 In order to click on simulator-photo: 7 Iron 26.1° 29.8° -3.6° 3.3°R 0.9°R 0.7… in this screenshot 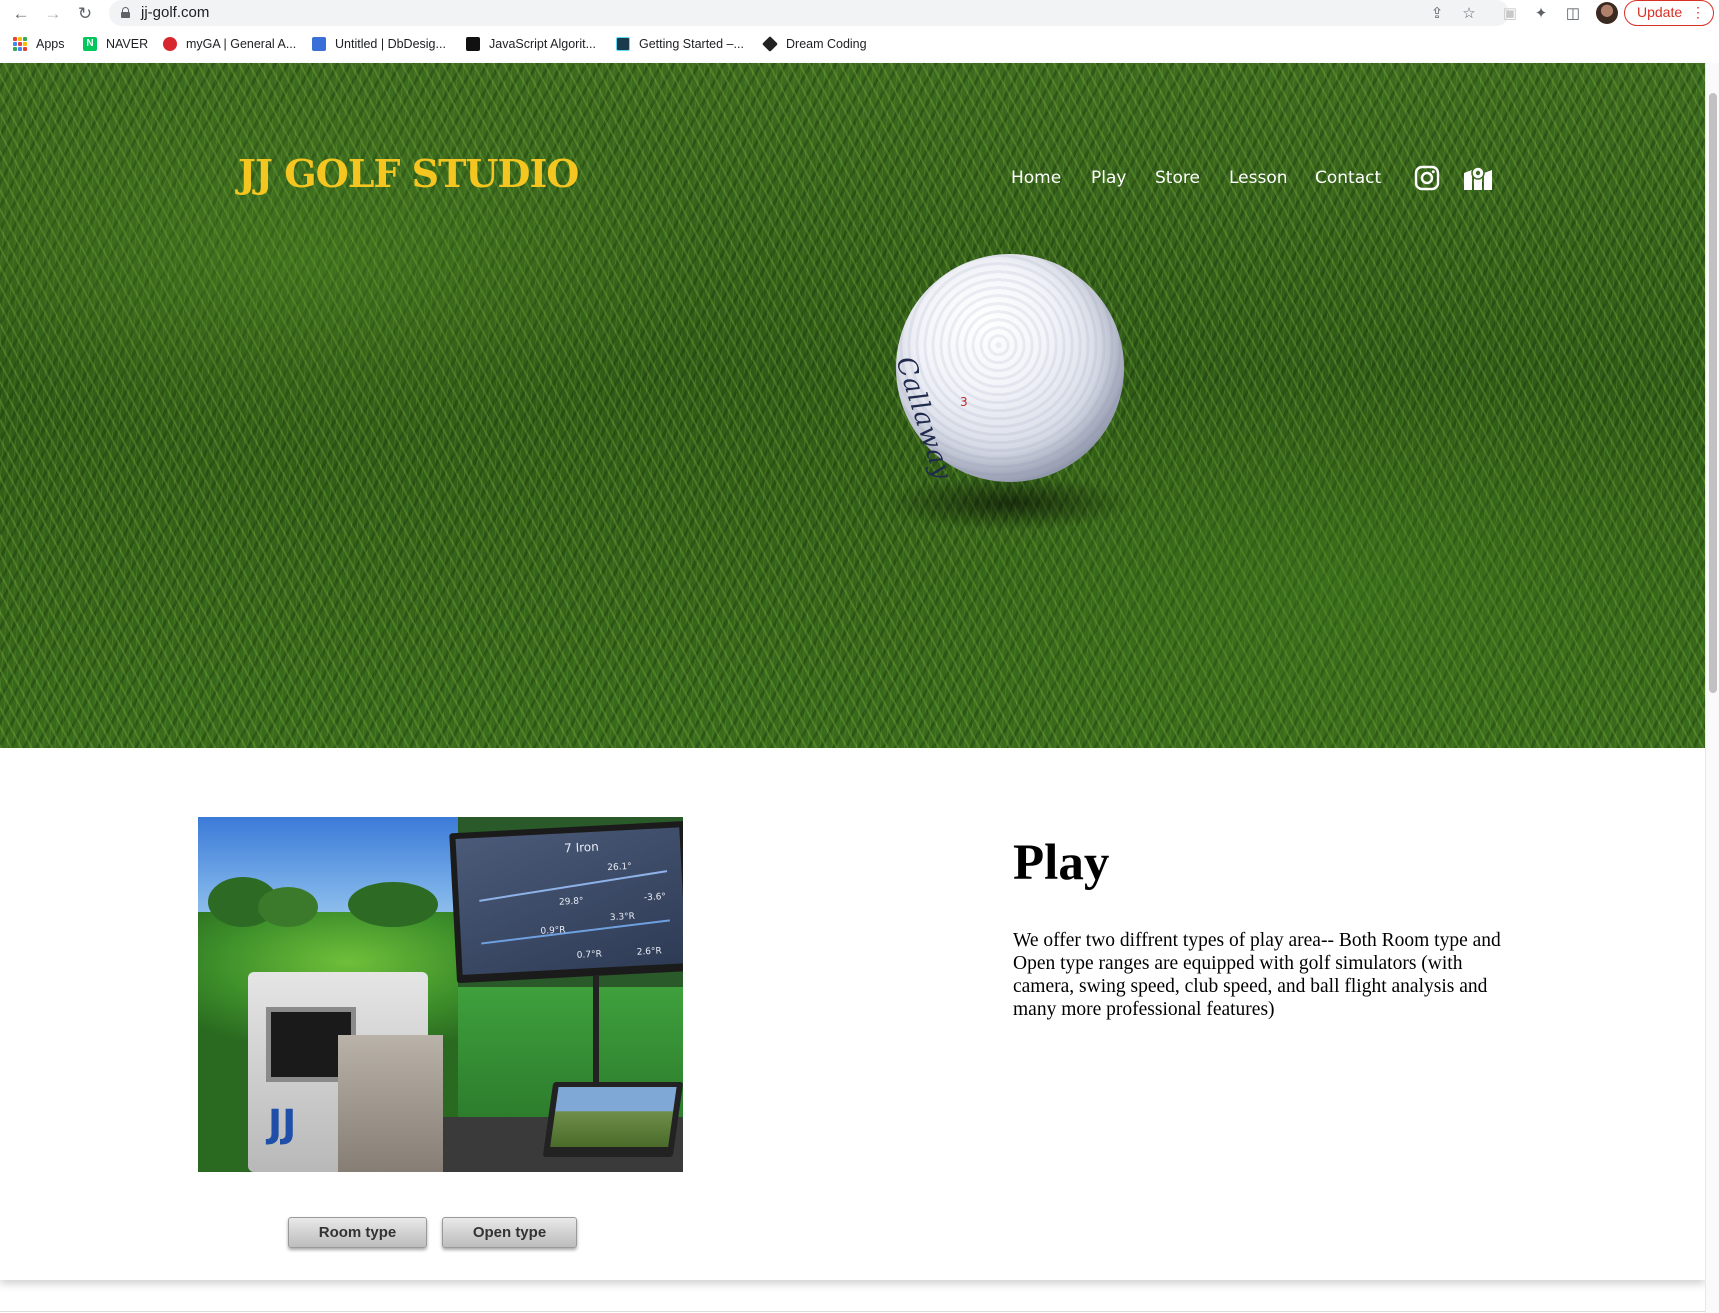, I will do `click(440, 994)`.